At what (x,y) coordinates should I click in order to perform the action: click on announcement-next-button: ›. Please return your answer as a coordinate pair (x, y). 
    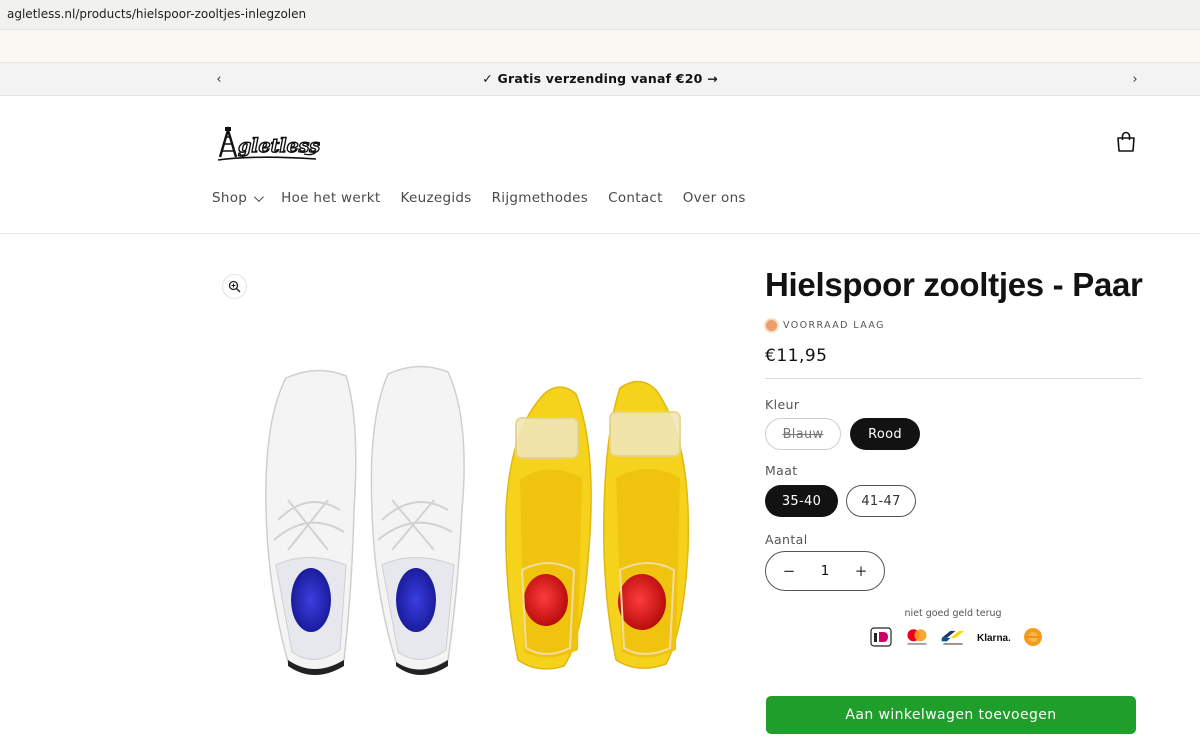
    Looking at the image, I should click on (1135, 80).